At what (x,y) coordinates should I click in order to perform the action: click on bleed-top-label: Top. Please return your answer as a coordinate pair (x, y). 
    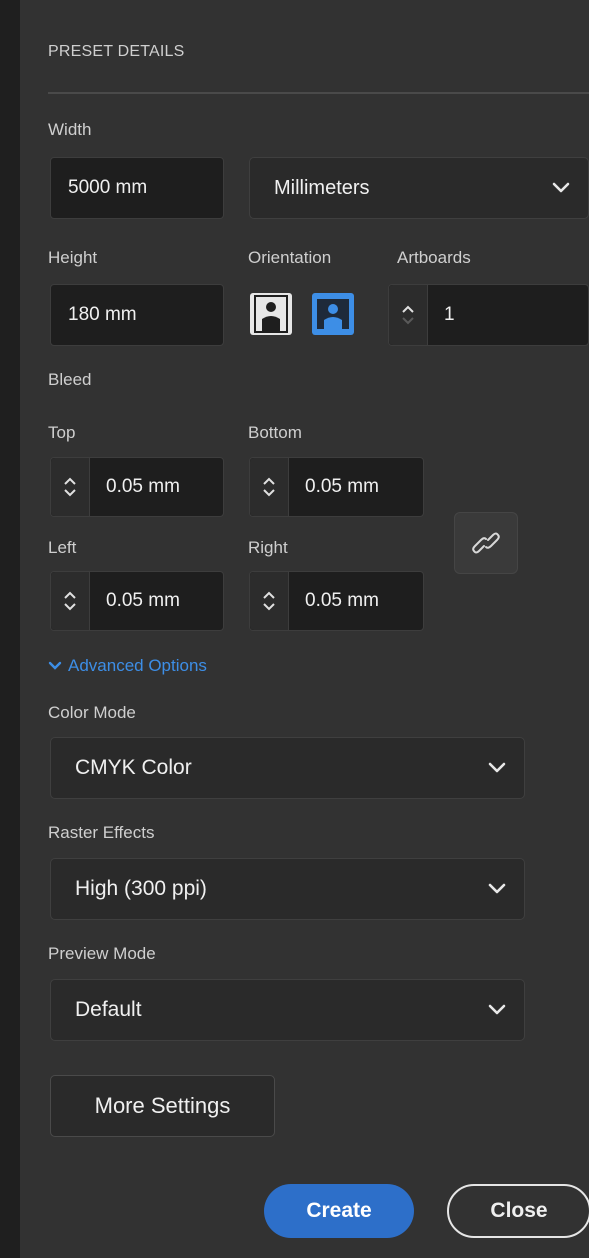
    Looking at the image, I should click on (62, 432).